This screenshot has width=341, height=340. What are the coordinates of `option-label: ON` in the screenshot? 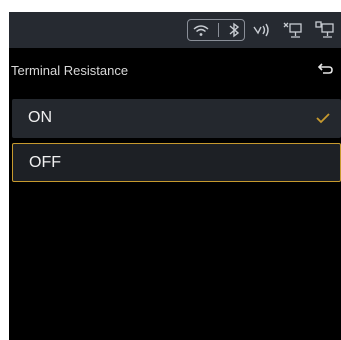 It's located at (40, 117).